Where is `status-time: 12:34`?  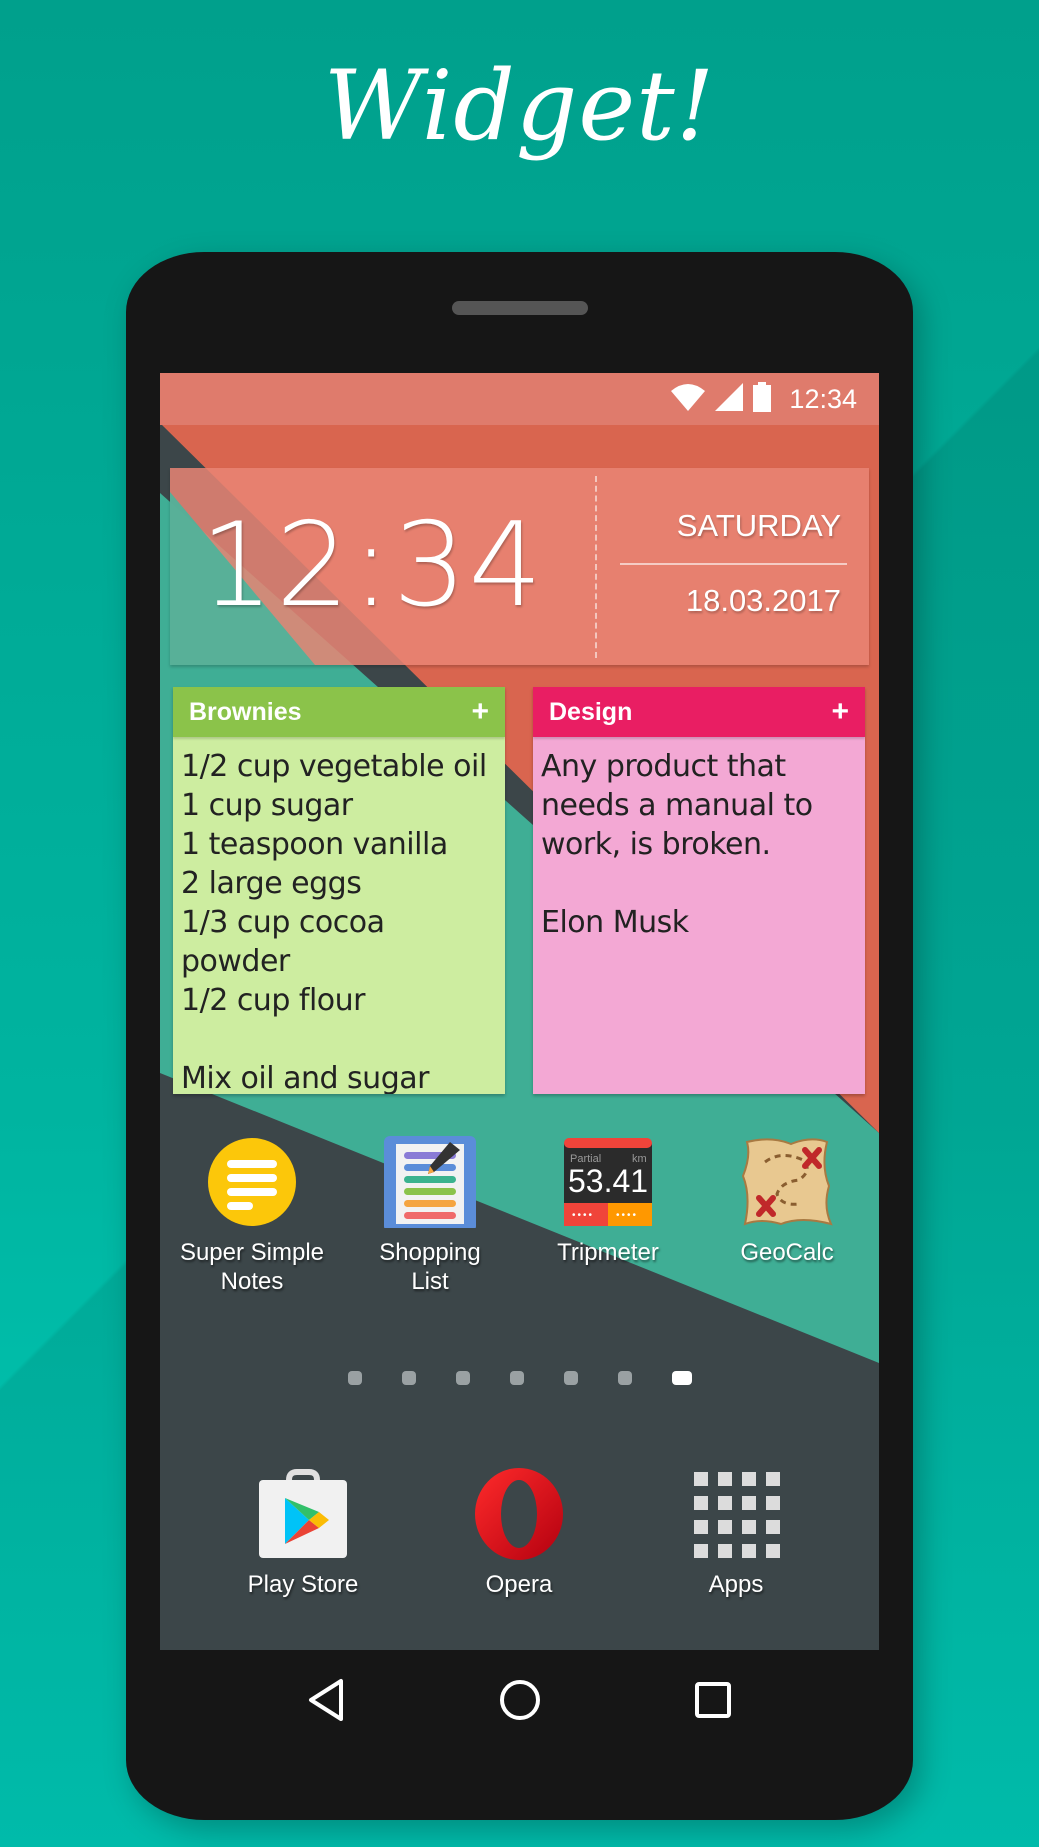
status-time: 12:34 is located at coordinates (823, 398).